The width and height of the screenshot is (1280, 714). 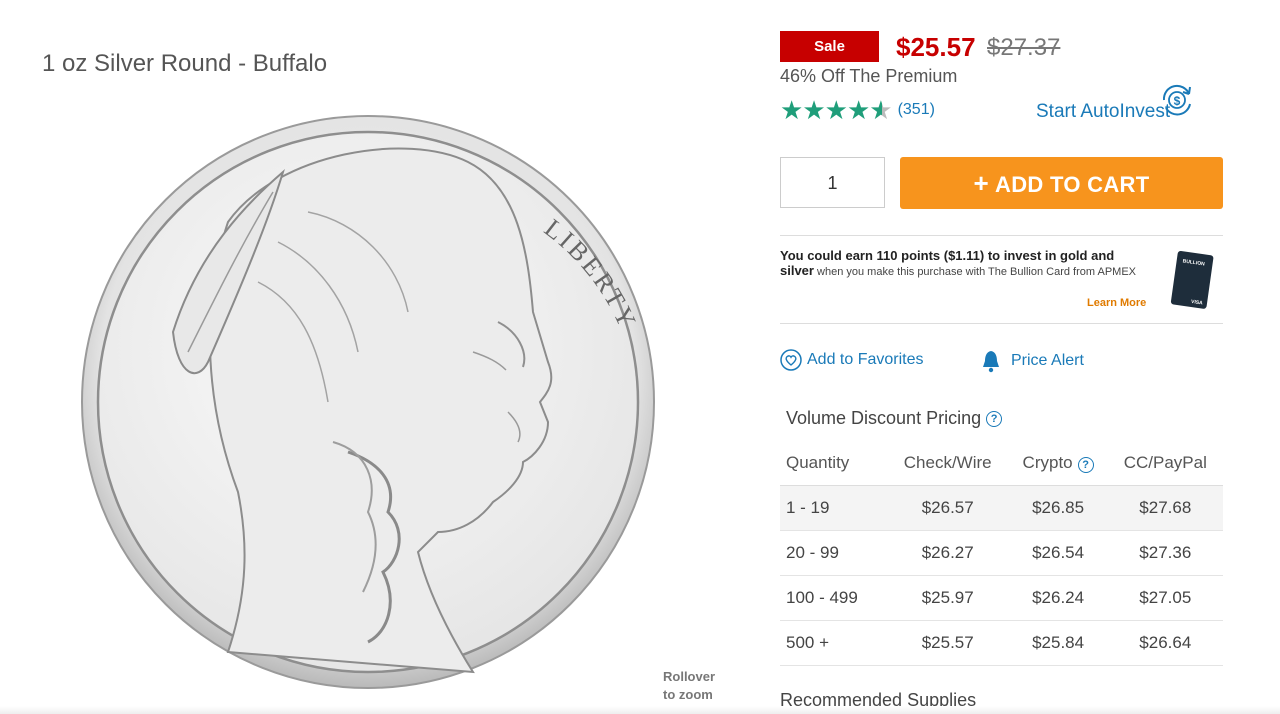 I want to click on volume-pricing-title: Volume Discount Pricing ?, so click(x=894, y=418).